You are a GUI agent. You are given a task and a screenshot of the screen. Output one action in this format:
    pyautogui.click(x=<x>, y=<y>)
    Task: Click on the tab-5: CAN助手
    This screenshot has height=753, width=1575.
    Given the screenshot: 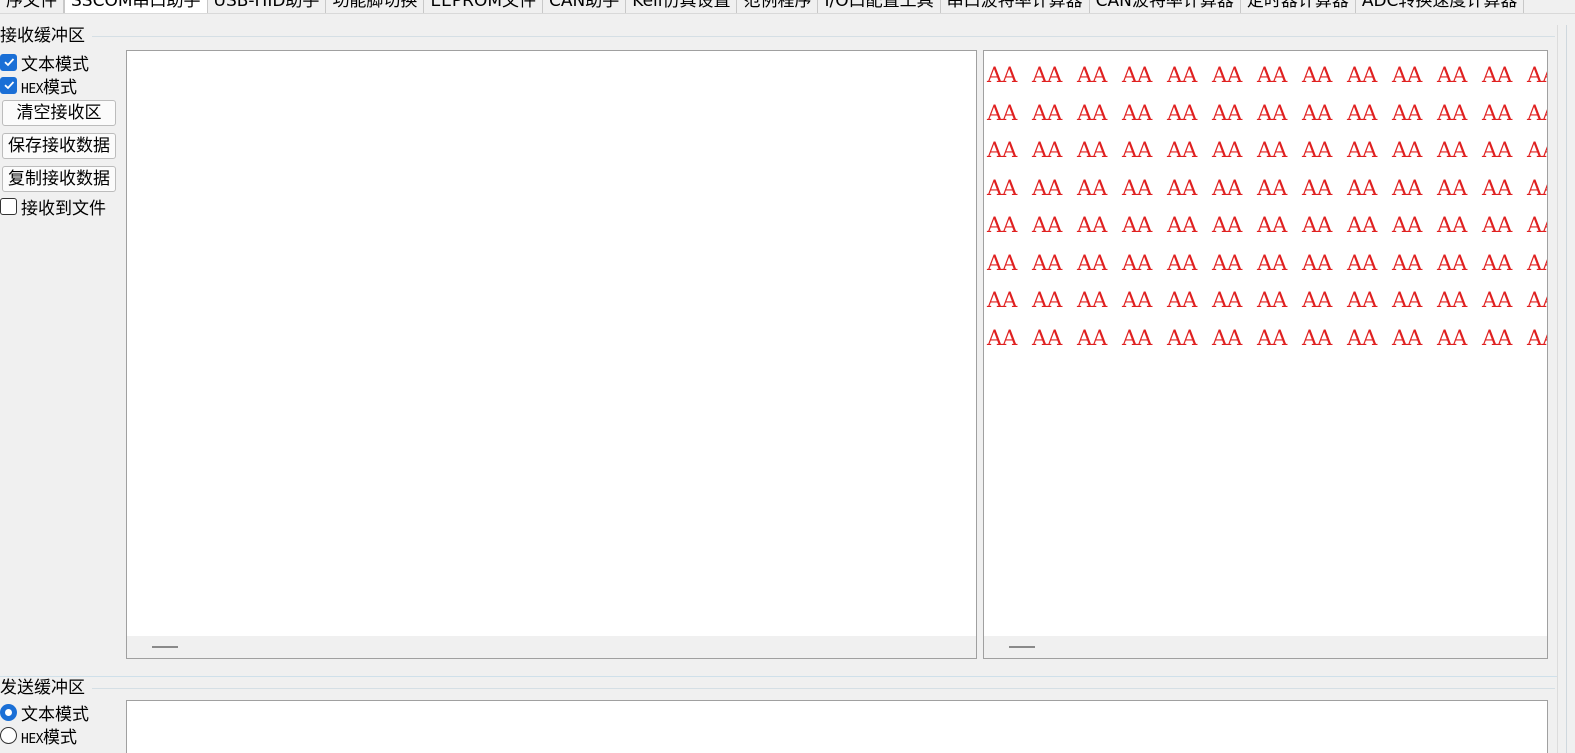 What is the action you would take?
    pyautogui.click(x=585, y=6)
    